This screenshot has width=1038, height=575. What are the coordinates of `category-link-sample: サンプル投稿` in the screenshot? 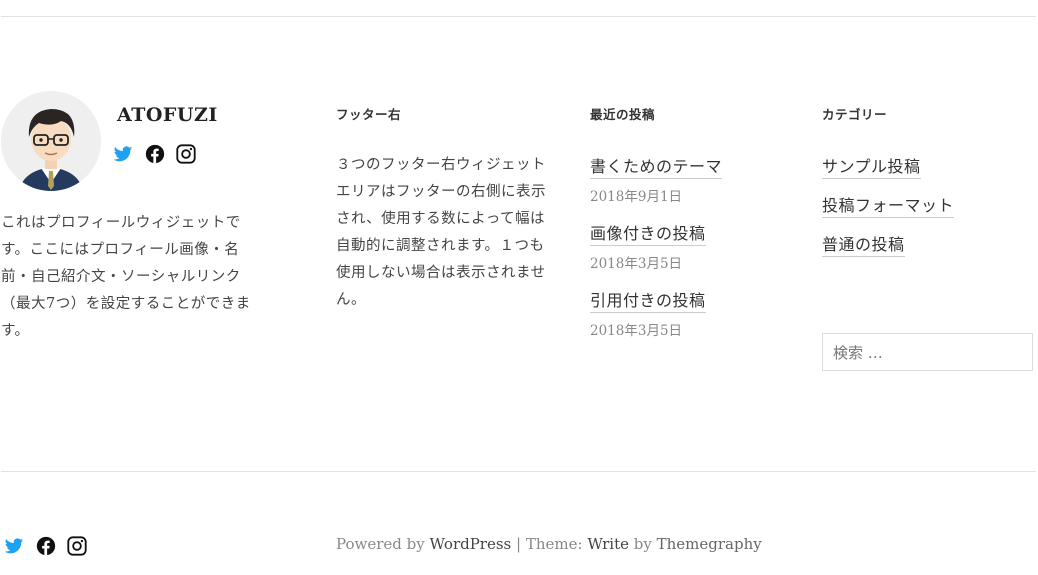 It's located at (871, 166).